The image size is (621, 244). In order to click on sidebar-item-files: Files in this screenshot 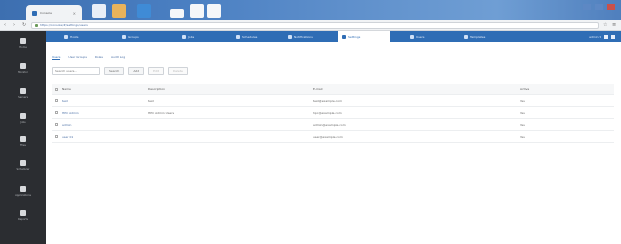, I will do `click(23, 141)`.